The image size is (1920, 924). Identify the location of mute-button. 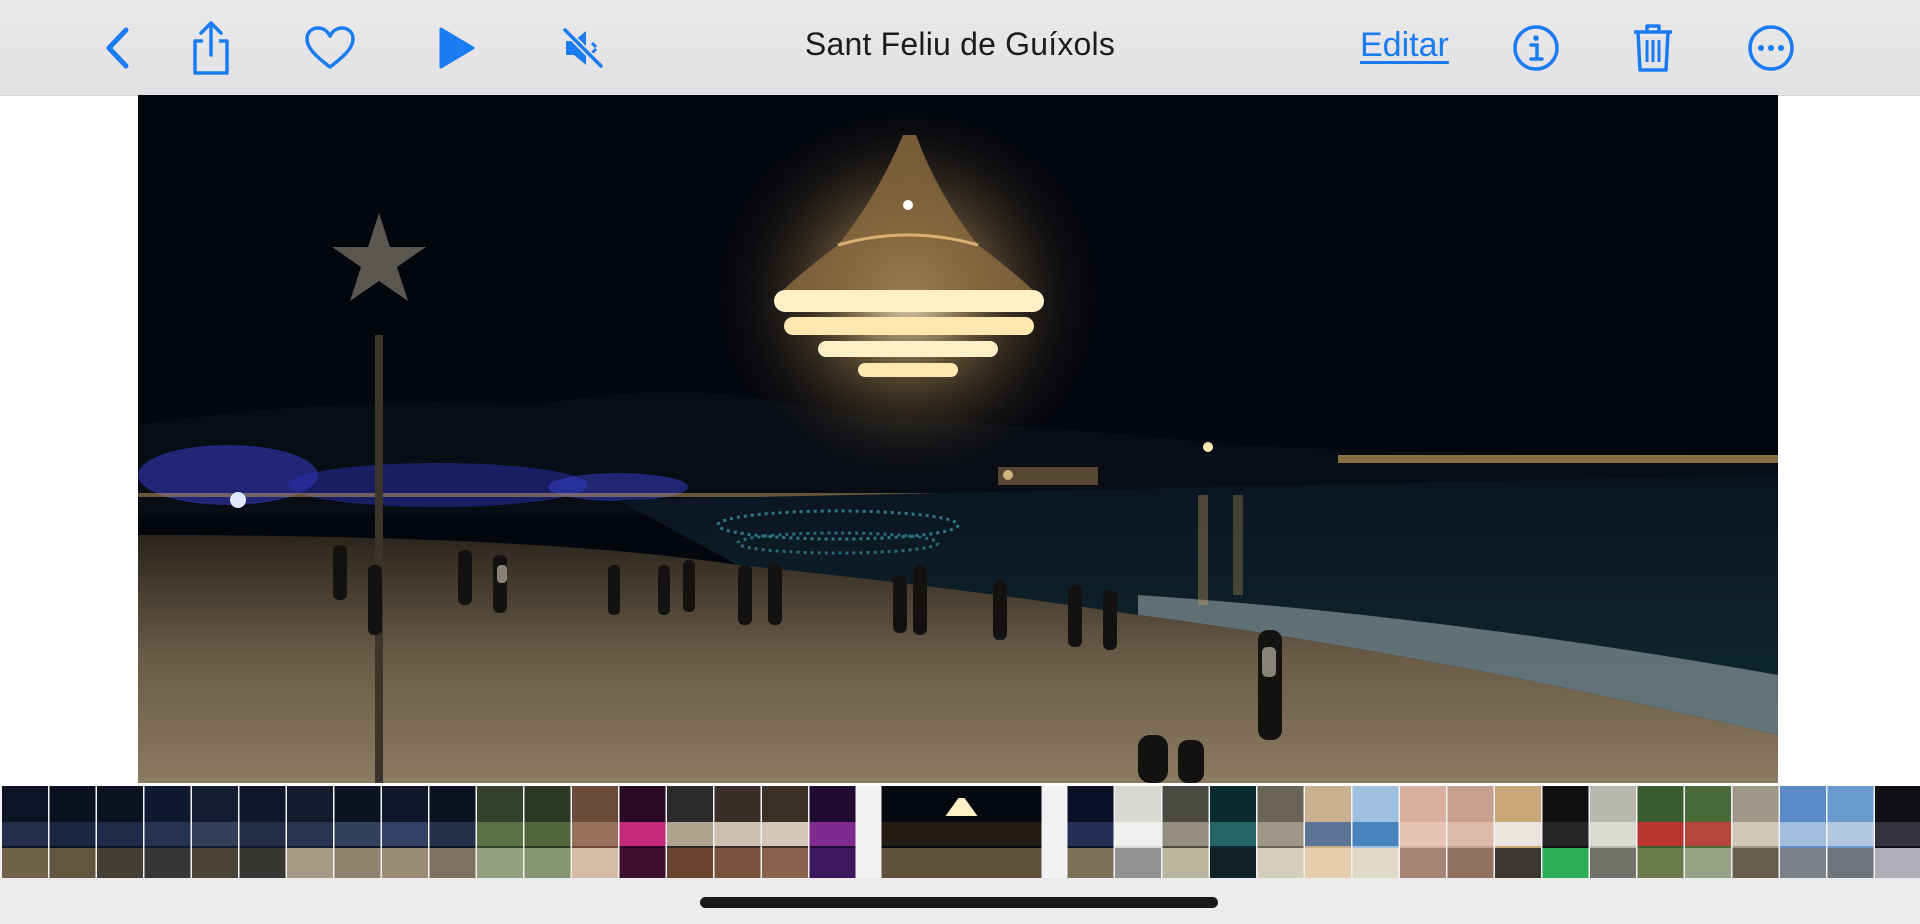
(583, 48).